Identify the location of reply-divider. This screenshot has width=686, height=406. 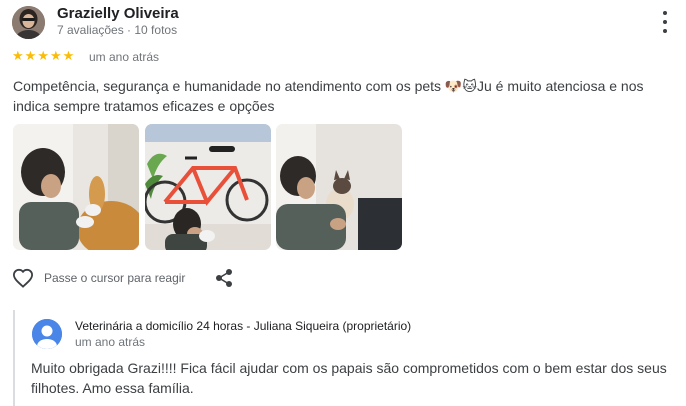
(14, 358).